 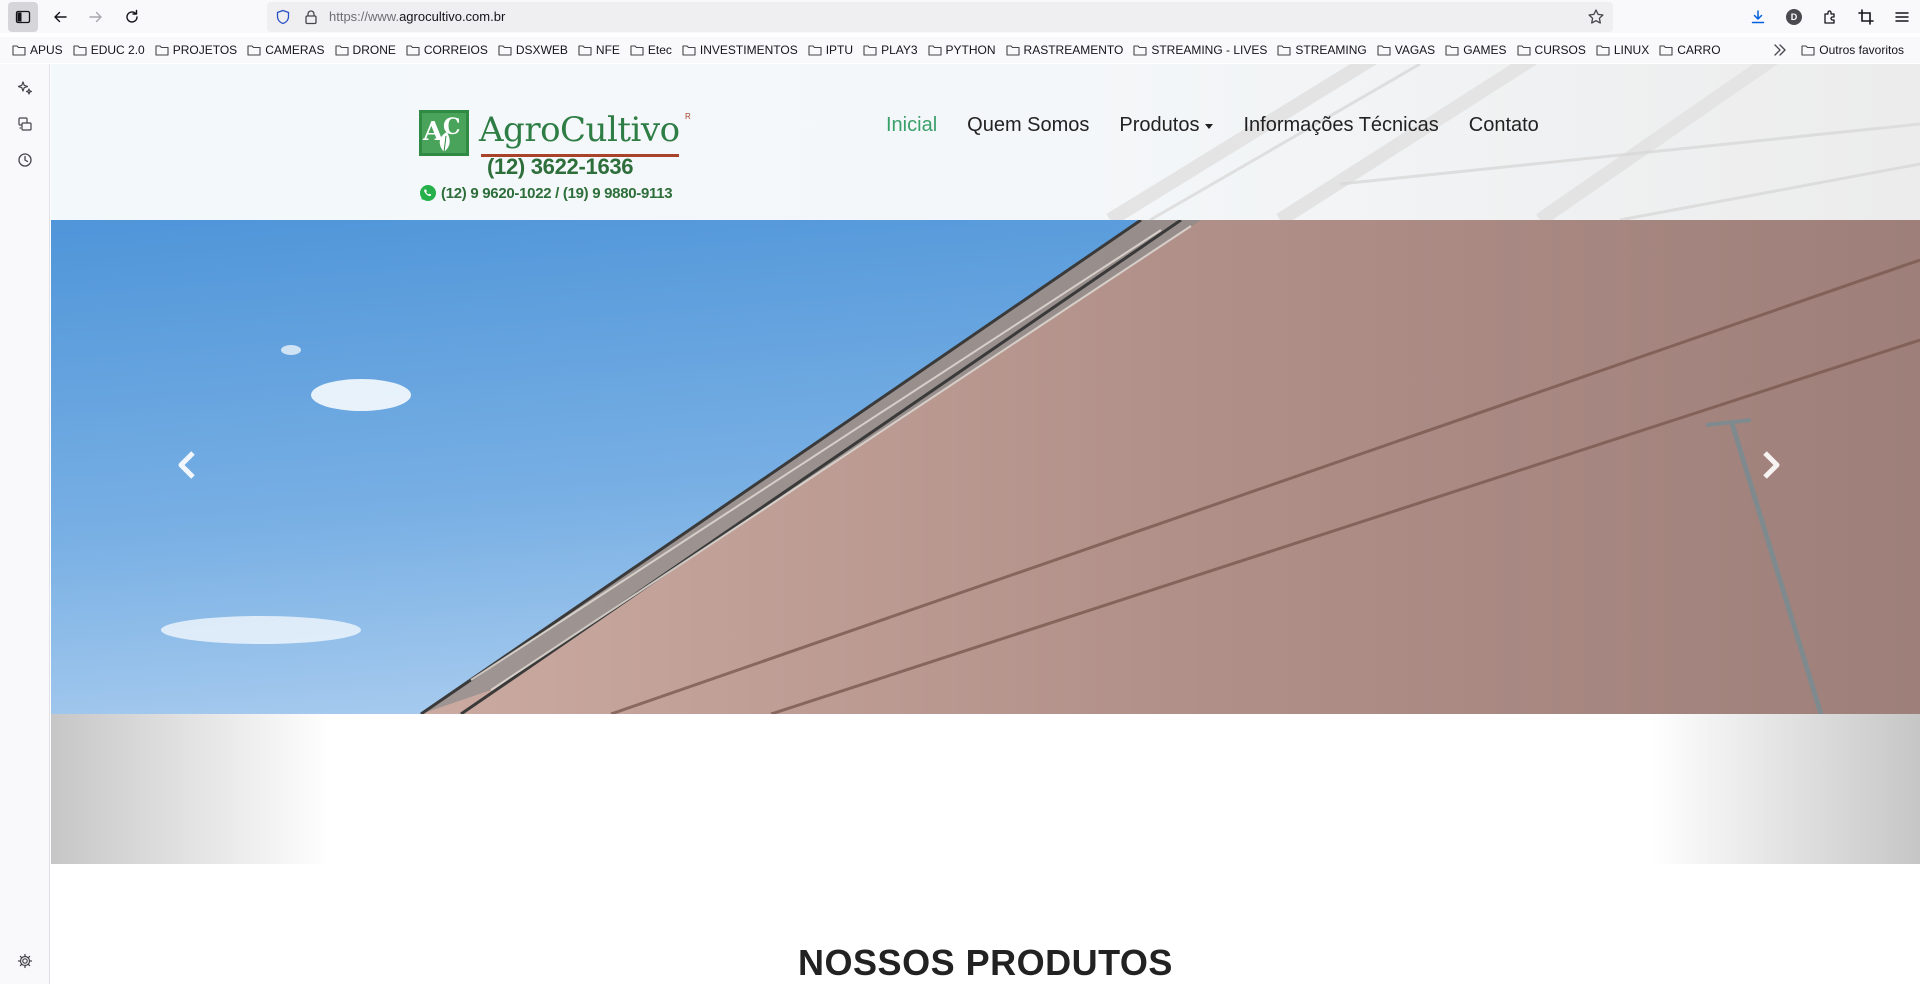 I want to click on history-icon, so click(x=25, y=160).